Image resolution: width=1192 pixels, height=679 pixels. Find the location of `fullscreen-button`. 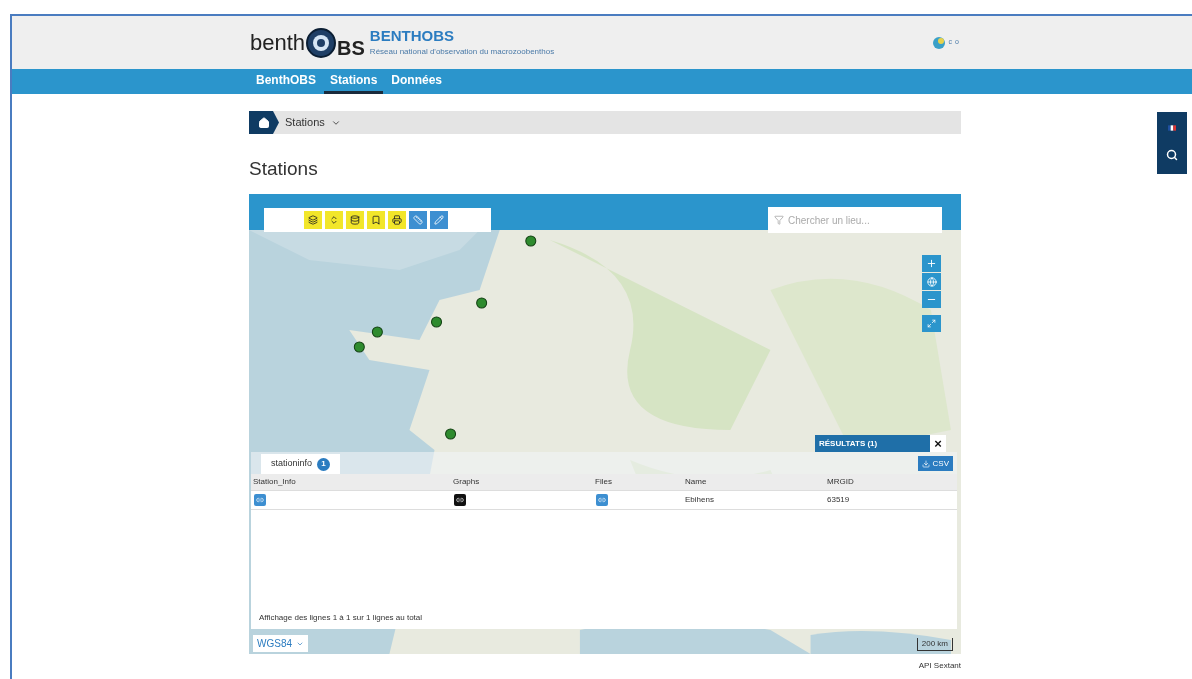

fullscreen-button is located at coordinates (931, 323).